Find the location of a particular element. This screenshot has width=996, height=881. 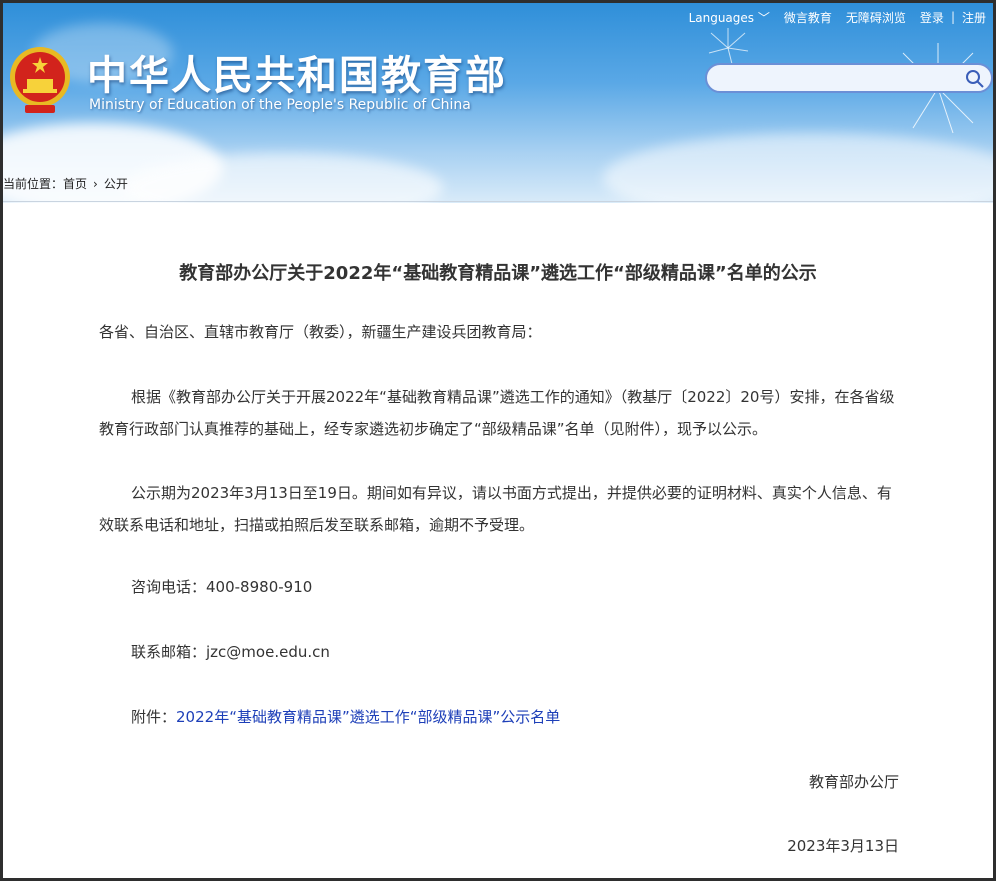

search-box is located at coordinates (849, 78).